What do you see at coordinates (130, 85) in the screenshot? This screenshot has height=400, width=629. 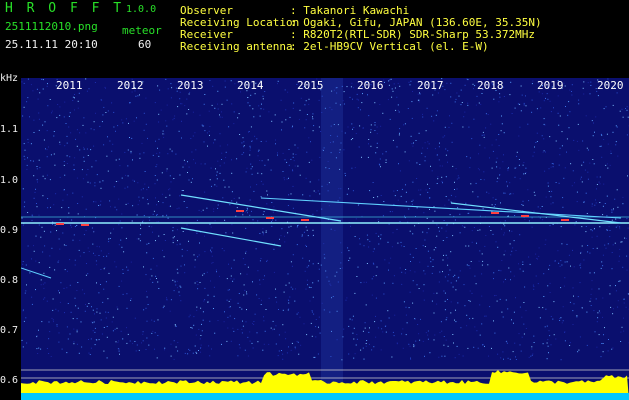 I see `x-tick-label: 2012` at bounding box center [130, 85].